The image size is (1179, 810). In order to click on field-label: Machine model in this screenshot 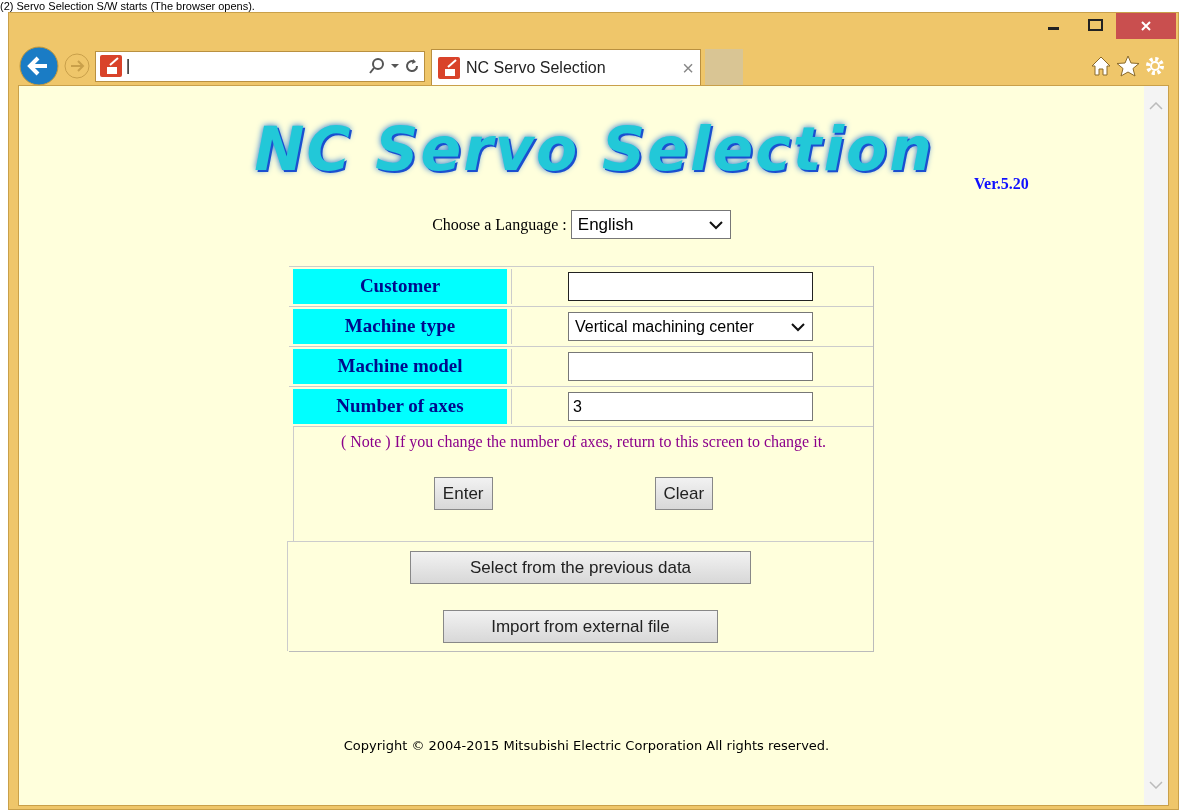, I will do `click(400, 366)`.